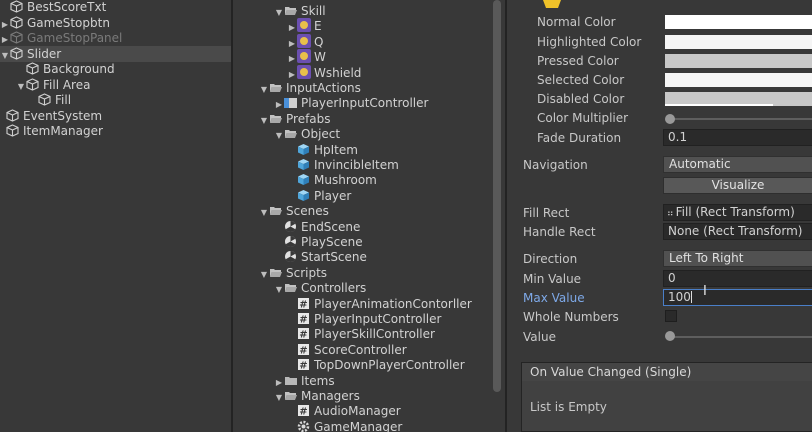 The image size is (812, 432). I want to click on project-item: ▼ Object, so click(307, 134).